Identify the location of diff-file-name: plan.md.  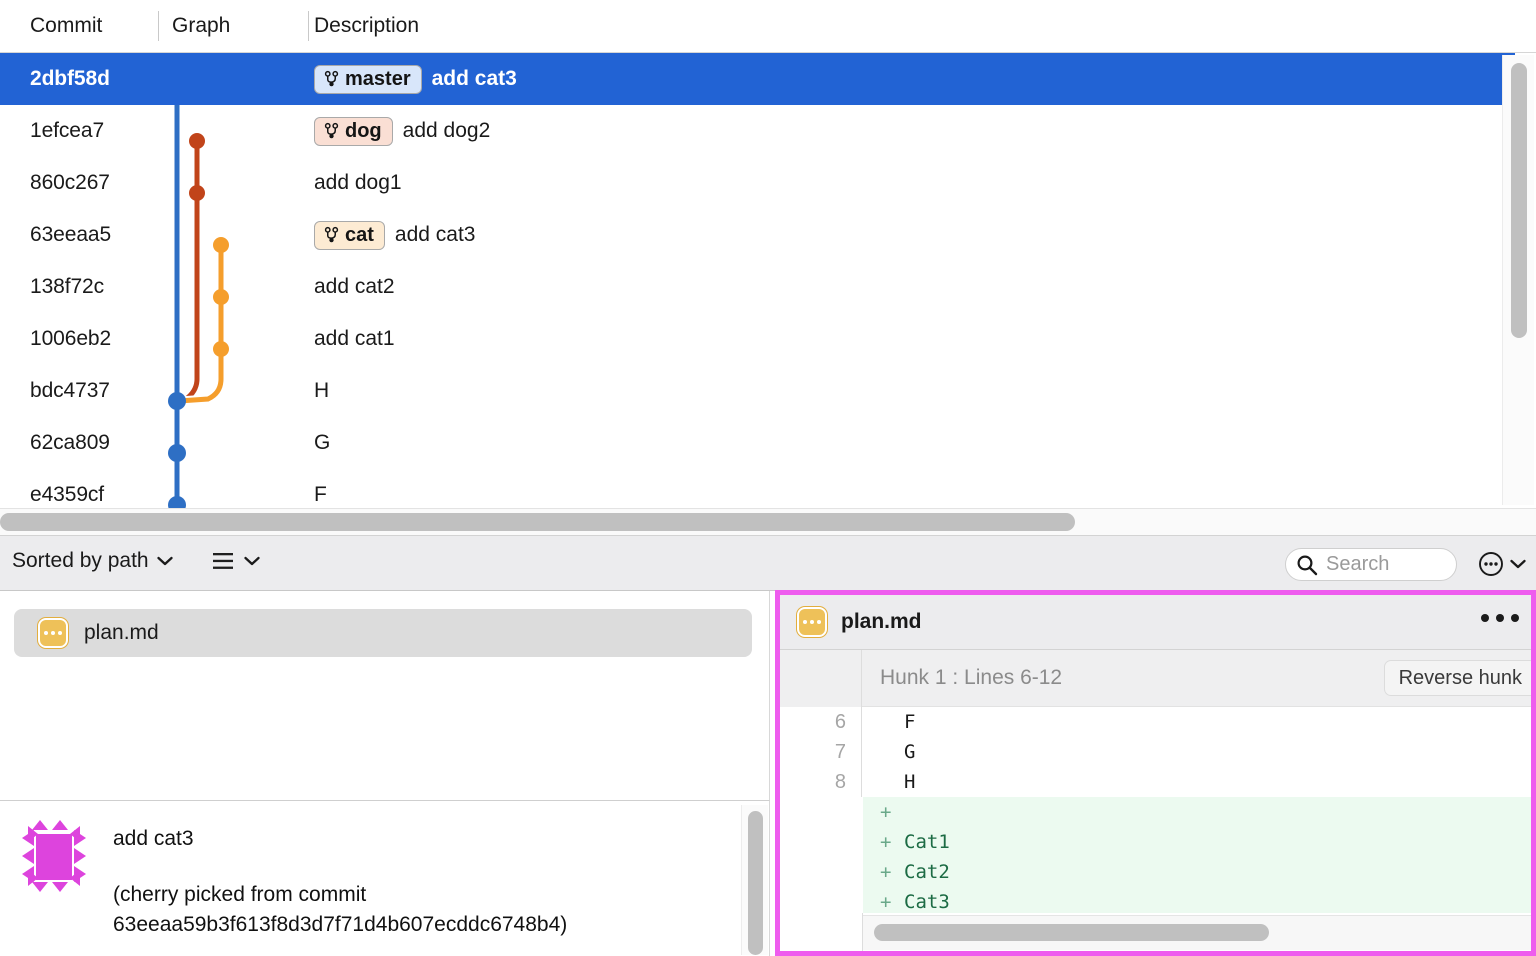
(881, 621).